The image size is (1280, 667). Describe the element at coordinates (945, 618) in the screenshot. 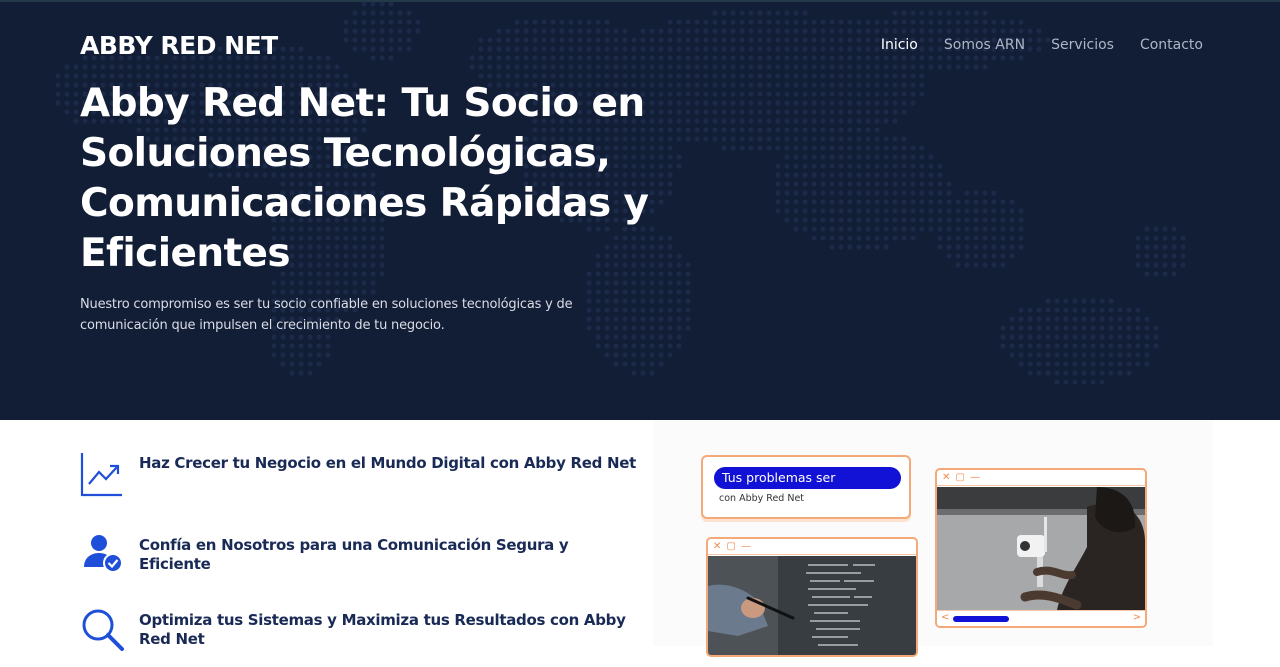

I see `scroll-left-icon: <` at that location.